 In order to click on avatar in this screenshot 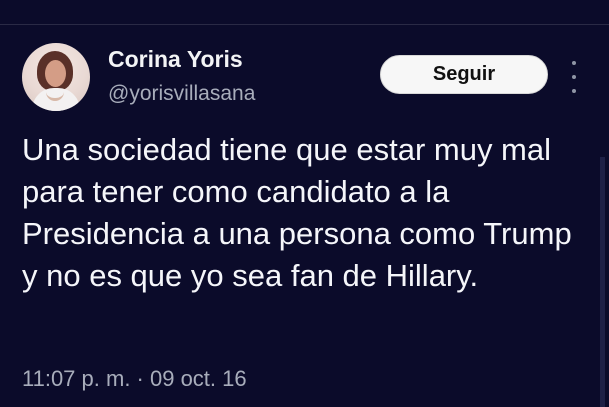, I will do `click(56, 77)`.